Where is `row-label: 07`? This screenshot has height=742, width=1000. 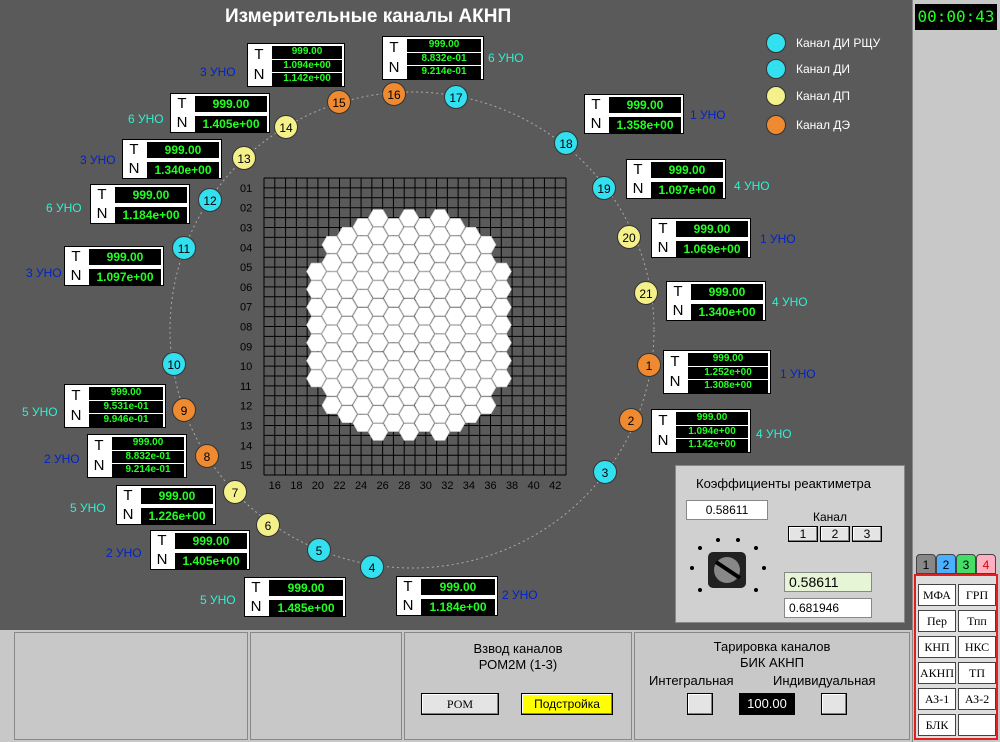 row-label: 07 is located at coordinates (246, 308).